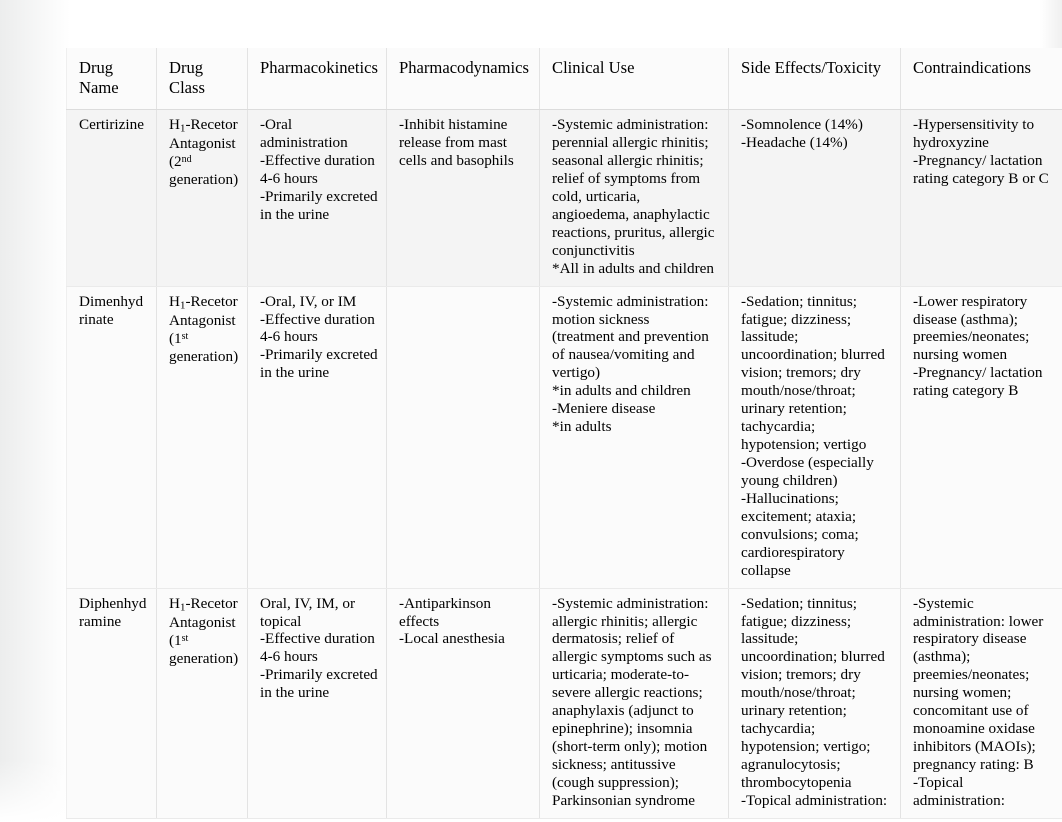 This screenshot has width=1062, height=822. What do you see at coordinates (802, 134) in the screenshot?
I see `side-effects-text: -Somnolence (14%) -Headache (14%)` at bounding box center [802, 134].